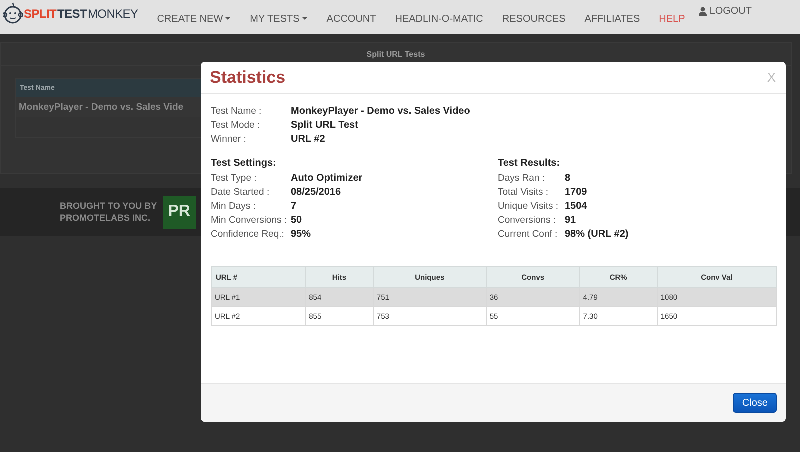  Describe the element at coordinates (528, 221) in the screenshot. I see `field-label: Conversions :` at that location.